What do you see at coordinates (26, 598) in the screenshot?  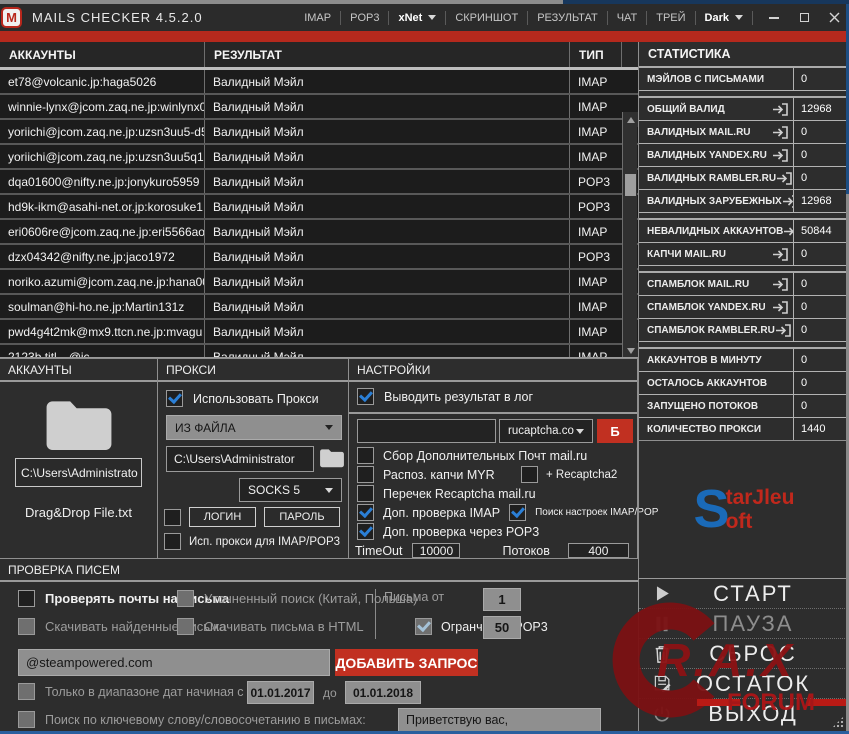 I see `check-mail-checkbox` at bounding box center [26, 598].